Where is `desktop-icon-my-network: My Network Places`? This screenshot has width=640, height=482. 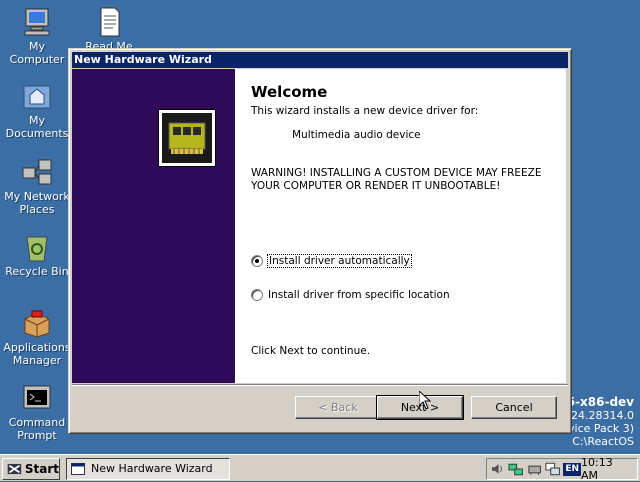
desktop-icon-my-network: My Network Places is located at coordinates (37, 186).